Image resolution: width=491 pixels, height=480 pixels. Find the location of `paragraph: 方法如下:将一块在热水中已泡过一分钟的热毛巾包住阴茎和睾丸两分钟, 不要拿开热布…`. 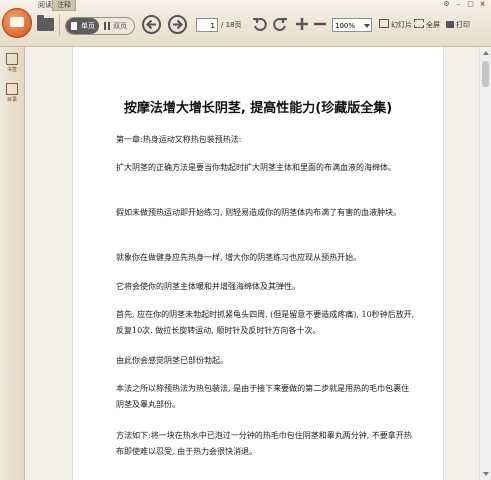

paragraph: 方法如下:将一块在热水中已泡过一分钟的热毛巾包住阴茎和睾丸两分钟, 不要拿开热布… is located at coordinates (264, 443).